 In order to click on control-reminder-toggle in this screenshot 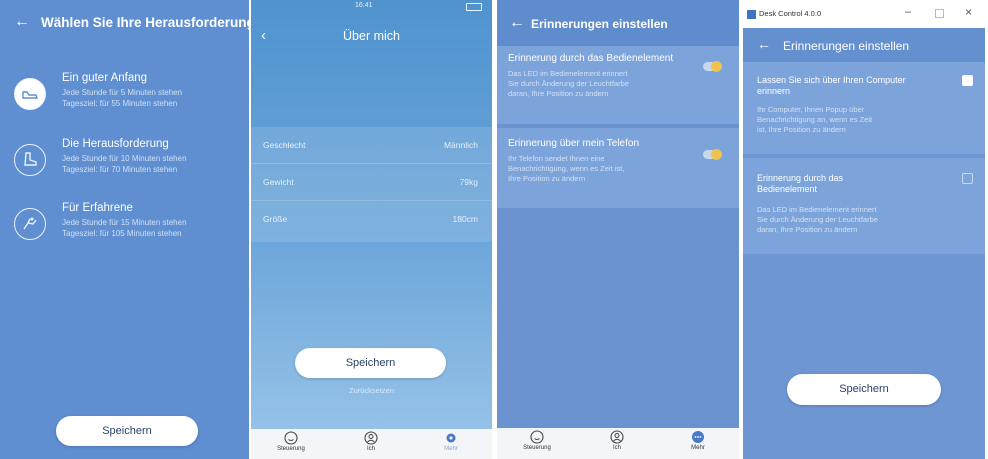, I will do `click(712, 66)`.